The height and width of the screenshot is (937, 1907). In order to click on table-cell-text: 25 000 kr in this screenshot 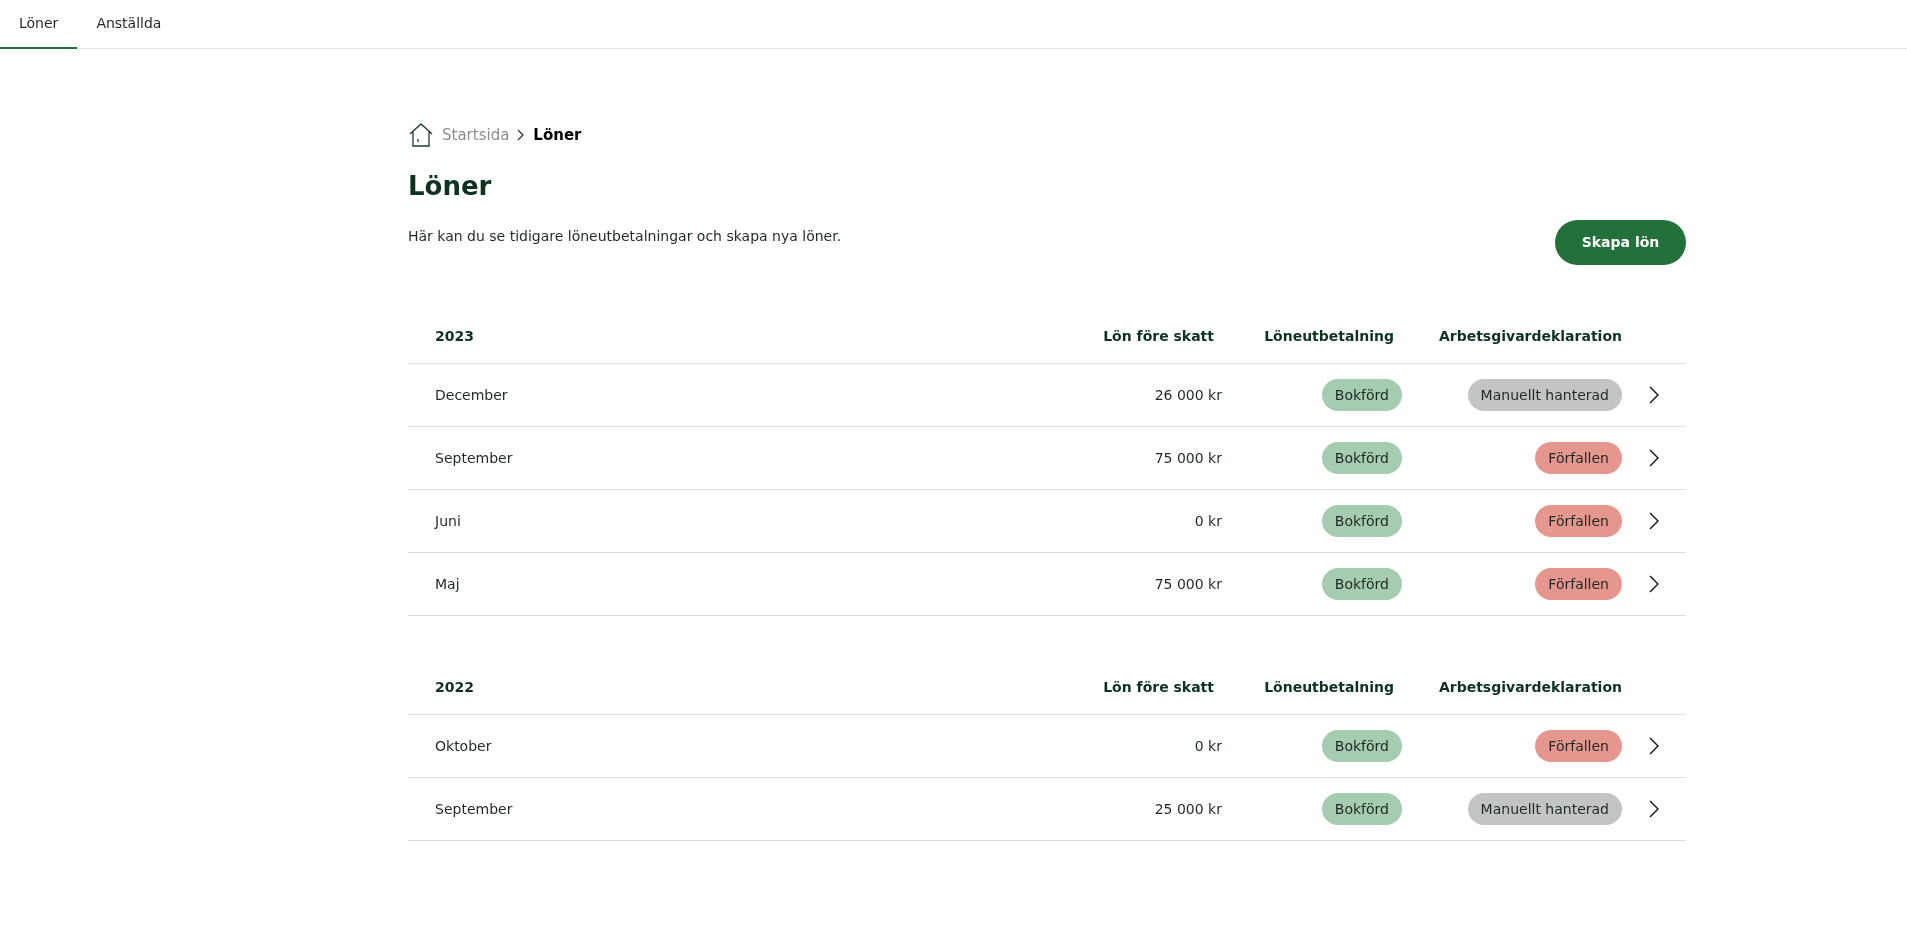, I will do `click(1187, 809)`.